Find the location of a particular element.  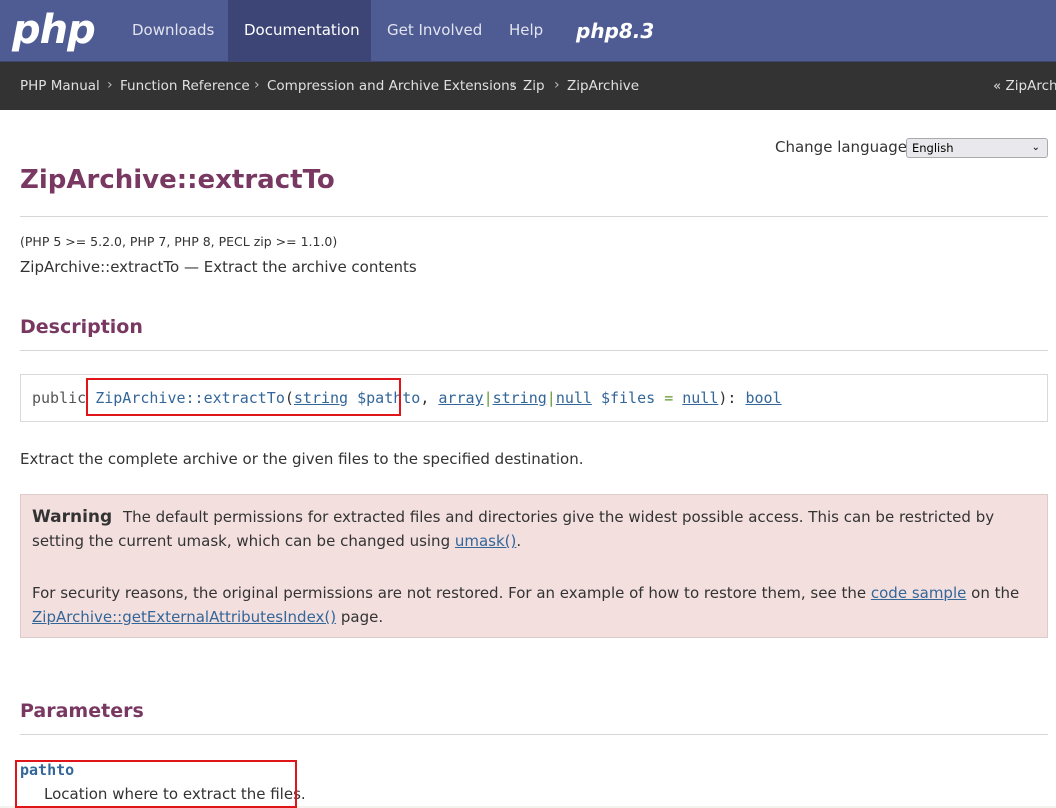

nav-get-involved: Get Involved is located at coordinates (434, 30).